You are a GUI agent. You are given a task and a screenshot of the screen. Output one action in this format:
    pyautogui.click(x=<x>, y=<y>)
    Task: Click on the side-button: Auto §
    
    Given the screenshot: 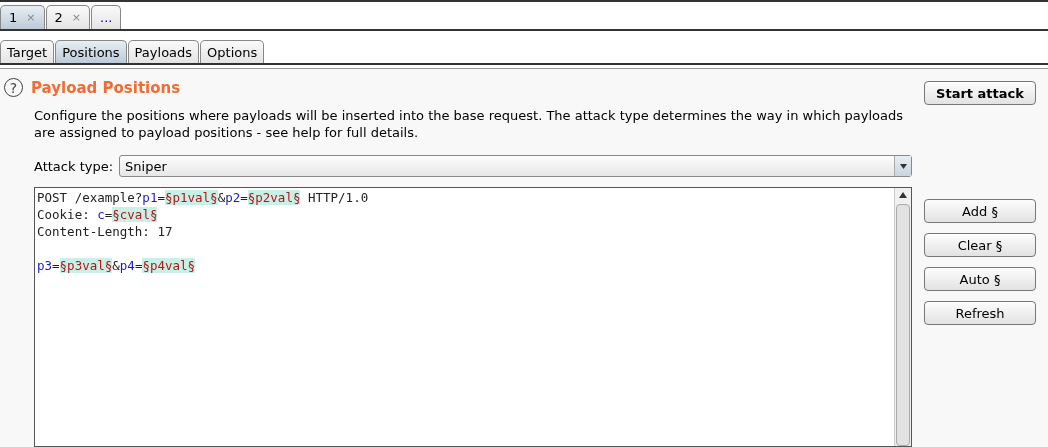 What is the action you would take?
    pyautogui.click(x=980, y=279)
    